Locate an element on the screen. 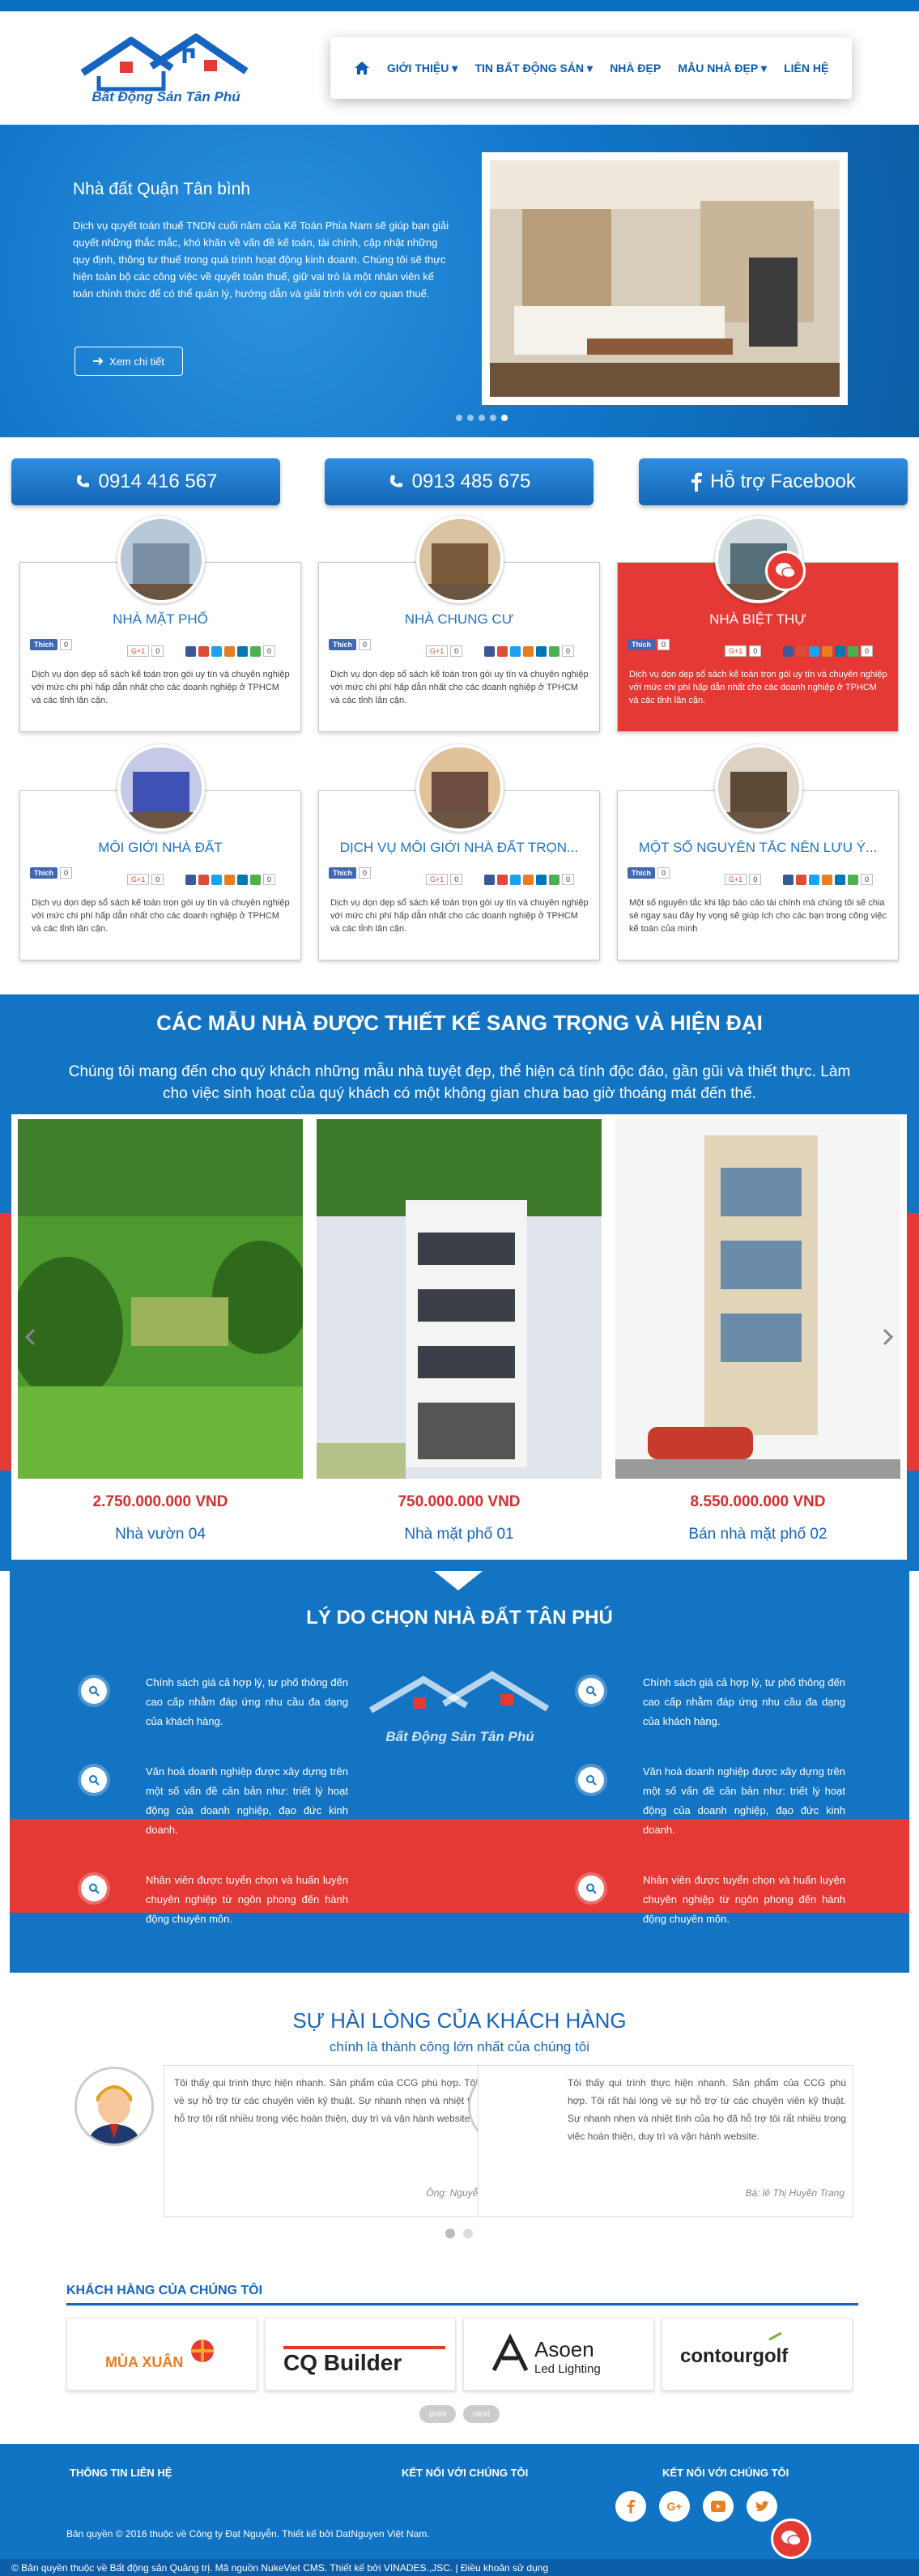  nav-lien-he: LIÊN HỆ is located at coordinates (806, 68).